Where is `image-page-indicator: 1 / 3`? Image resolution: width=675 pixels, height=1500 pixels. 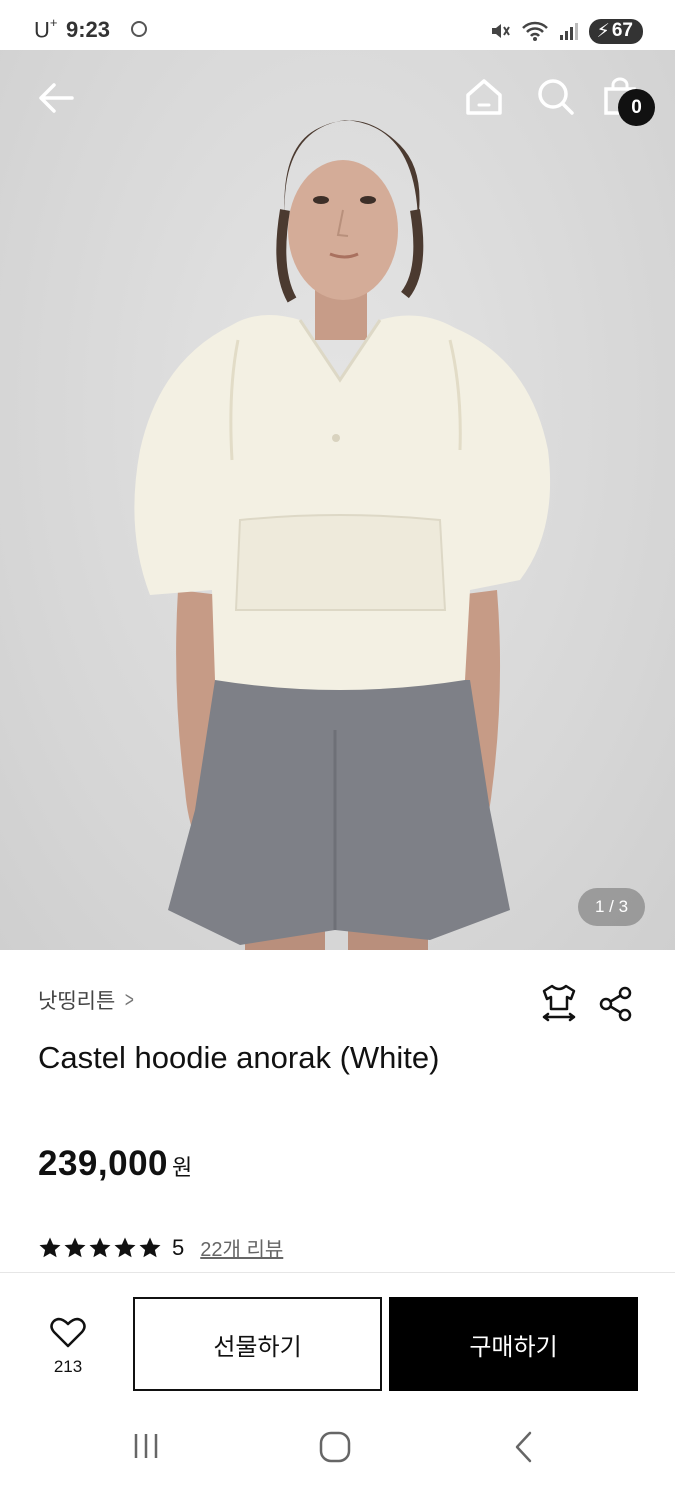
image-page-indicator: 1 / 3 is located at coordinates (611, 907).